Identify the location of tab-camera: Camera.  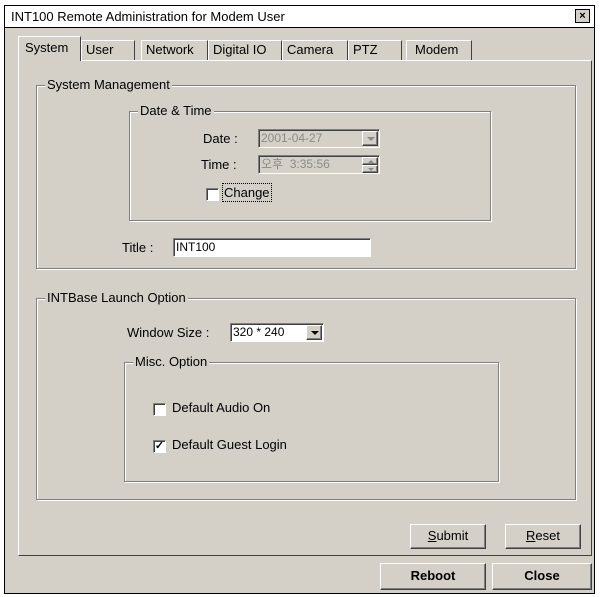
(315, 50).